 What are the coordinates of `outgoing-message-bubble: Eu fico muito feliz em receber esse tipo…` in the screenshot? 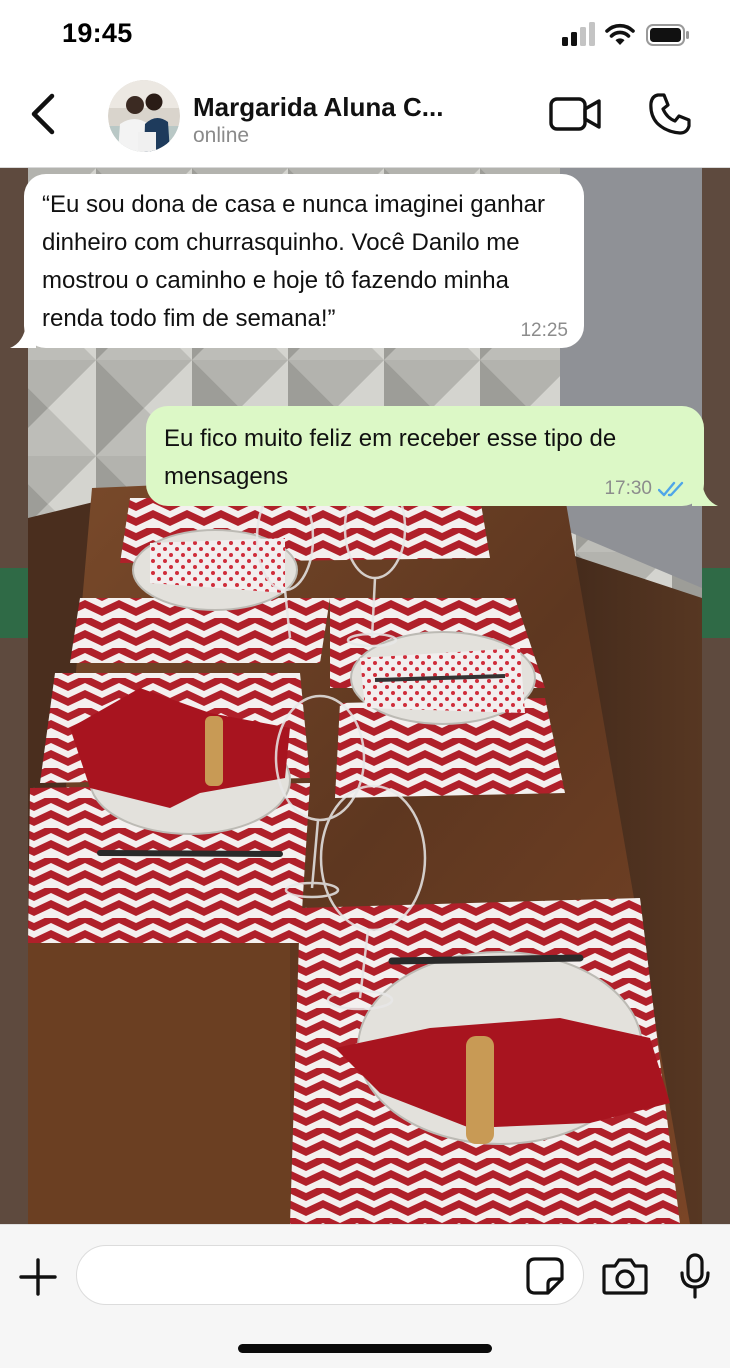 It's located at (432, 456).